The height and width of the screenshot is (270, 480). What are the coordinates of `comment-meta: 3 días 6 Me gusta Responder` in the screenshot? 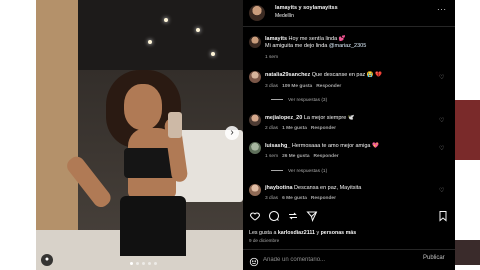 It's located at (302, 198).